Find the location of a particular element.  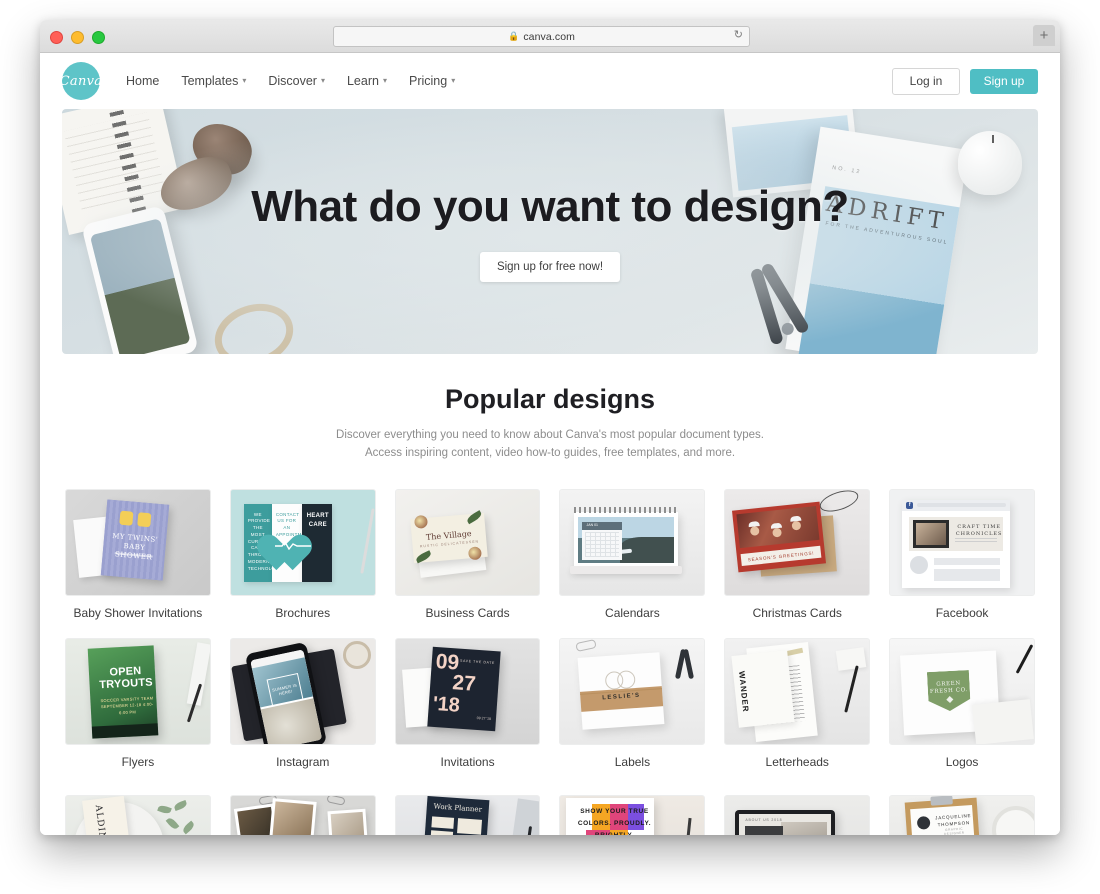

card-art-title: JAN 01 is located at coordinates (592, 524).